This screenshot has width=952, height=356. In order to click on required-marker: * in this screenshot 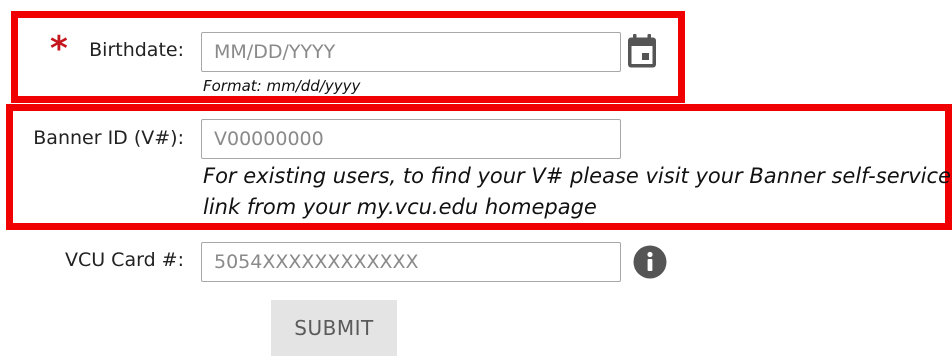, I will do `click(59, 49)`.